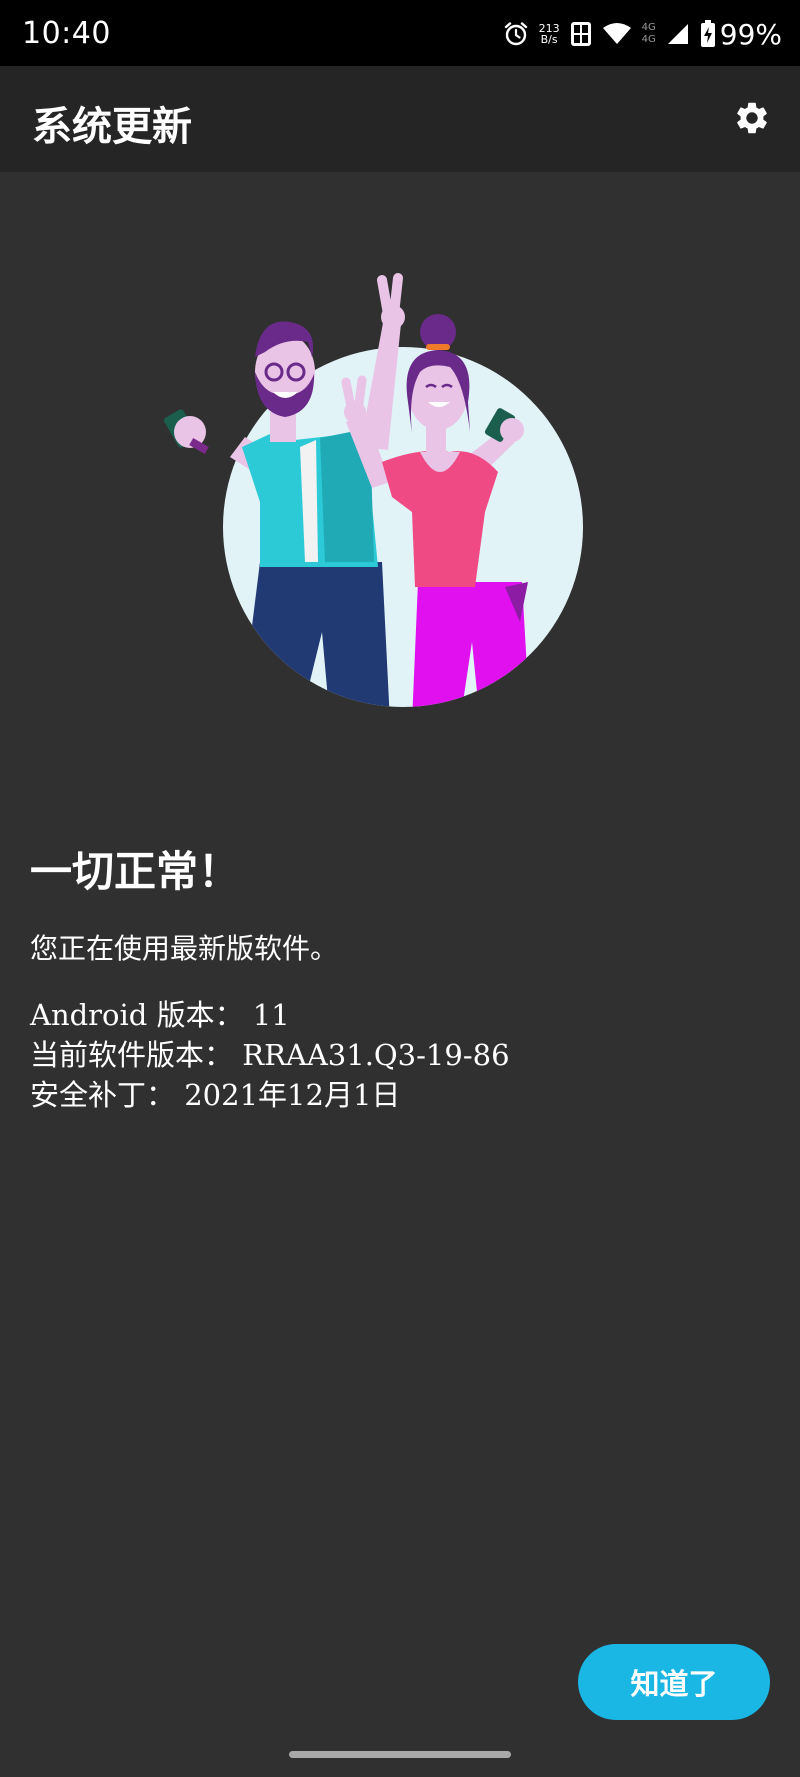 The width and height of the screenshot is (800, 1777). Describe the element at coordinates (135, 871) in the screenshot. I see `status-headline: 一切正常！` at that location.